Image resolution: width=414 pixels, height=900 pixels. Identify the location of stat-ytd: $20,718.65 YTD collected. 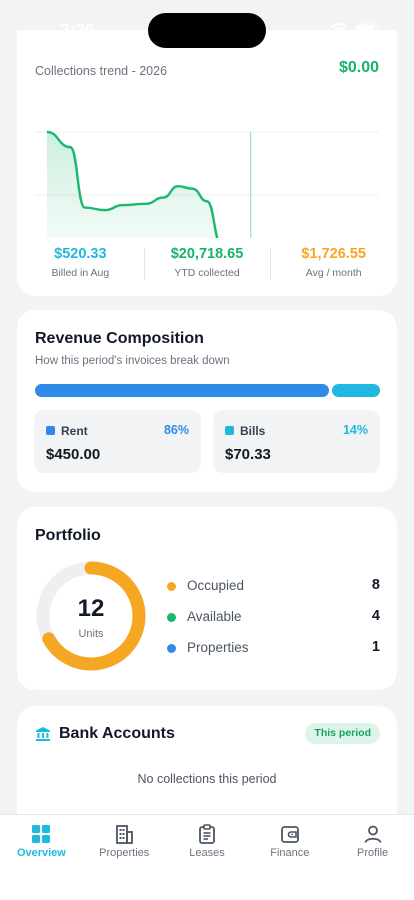
(207, 264).